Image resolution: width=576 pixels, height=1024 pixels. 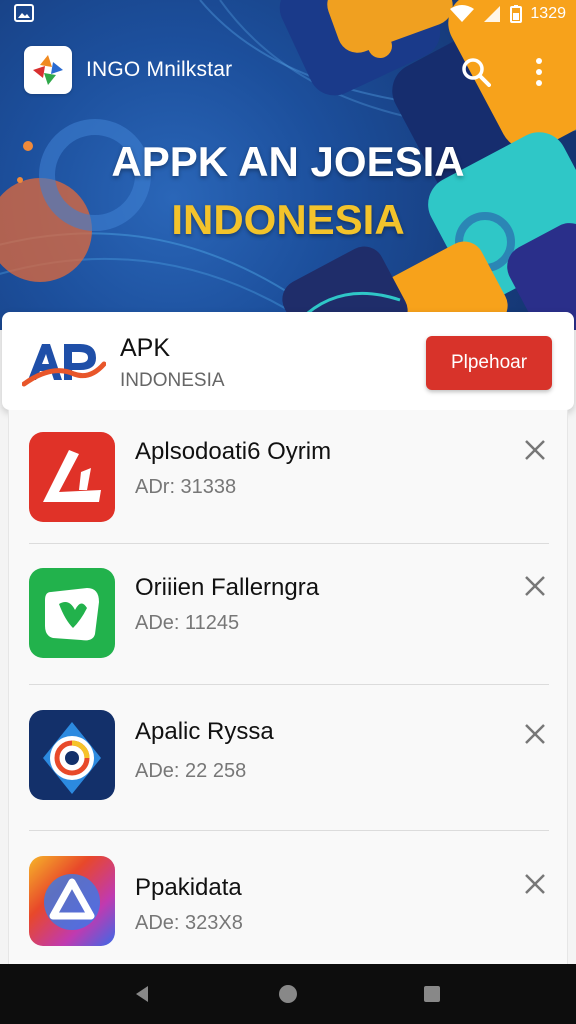 I want to click on search-icon, so click(x=476, y=72).